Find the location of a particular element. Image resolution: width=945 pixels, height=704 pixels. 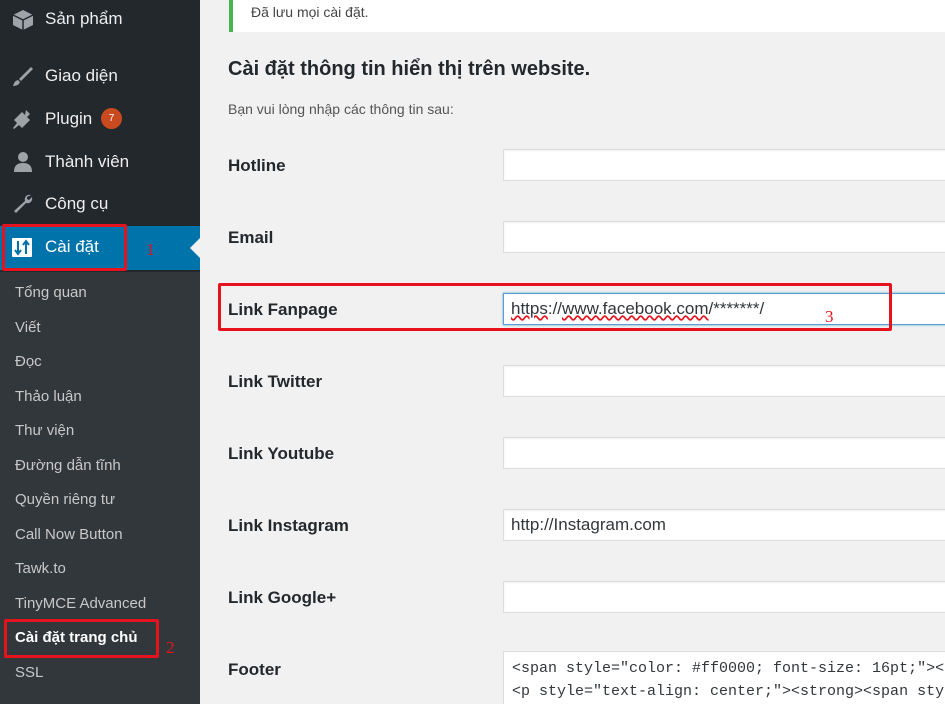

menu-label: Sản phẩm is located at coordinates (84, 18).